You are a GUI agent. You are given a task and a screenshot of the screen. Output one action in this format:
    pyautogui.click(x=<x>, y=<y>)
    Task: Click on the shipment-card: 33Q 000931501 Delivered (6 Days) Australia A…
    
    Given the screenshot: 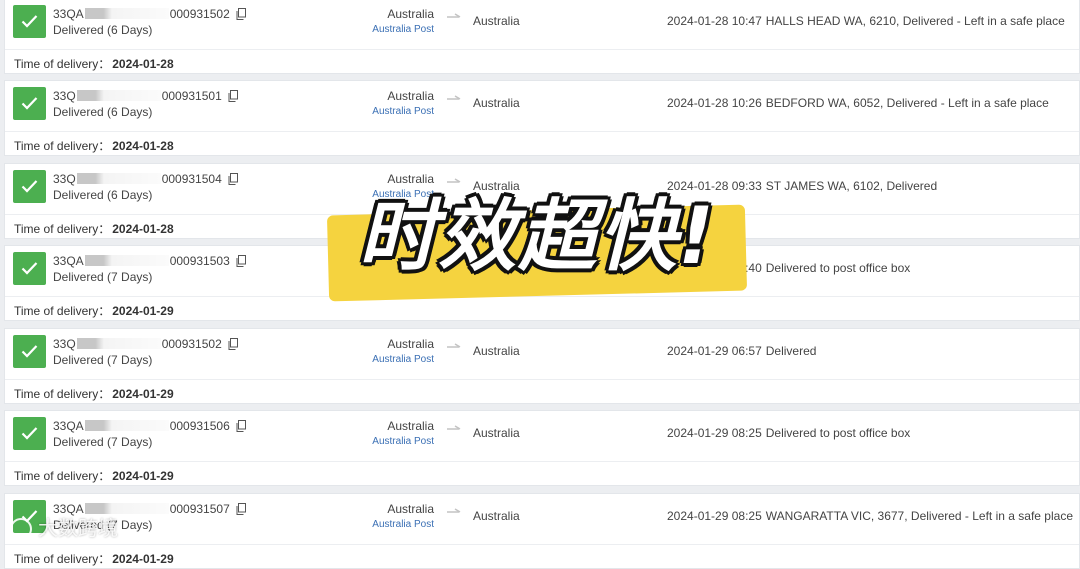 What is the action you would take?
    pyautogui.click(x=542, y=118)
    